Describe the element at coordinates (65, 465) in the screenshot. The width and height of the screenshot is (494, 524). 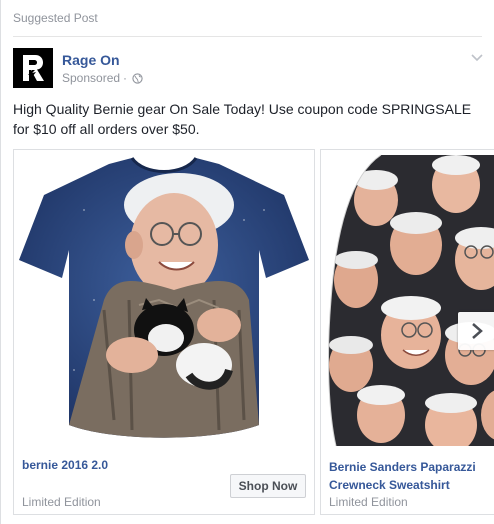
I see `item-1-title-link: bernie 2016 2.0` at that location.